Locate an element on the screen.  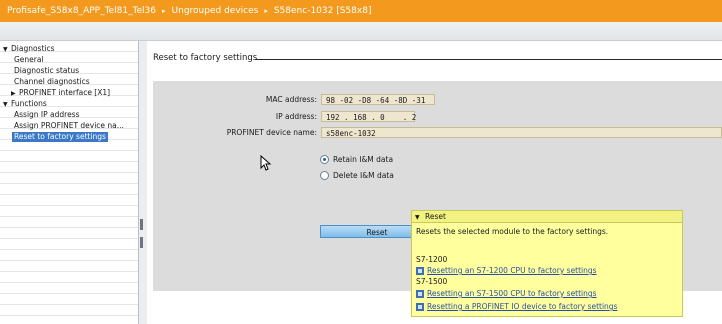
tree-item-diagnostics: ▼ Diagnostics is located at coordinates (29, 49).